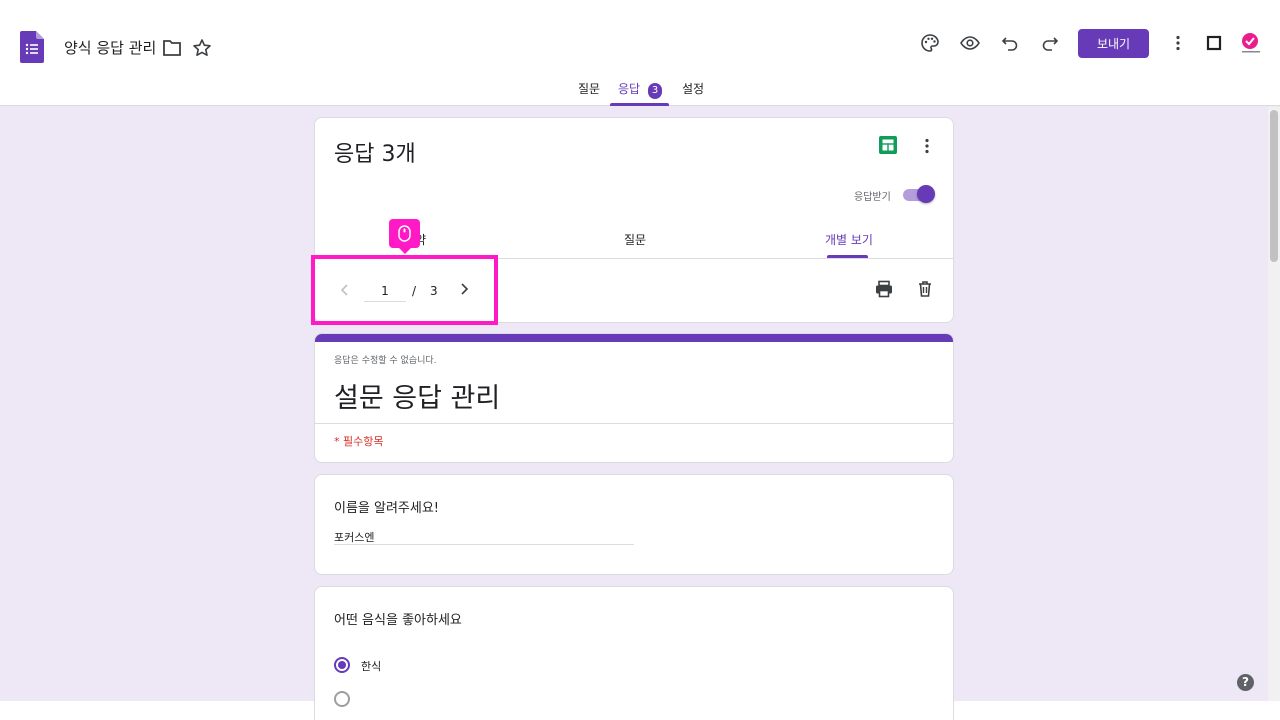 The image size is (1280, 720). What do you see at coordinates (930, 43) in the screenshot?
I see `palette-icon` at bounding box center [930, 43].